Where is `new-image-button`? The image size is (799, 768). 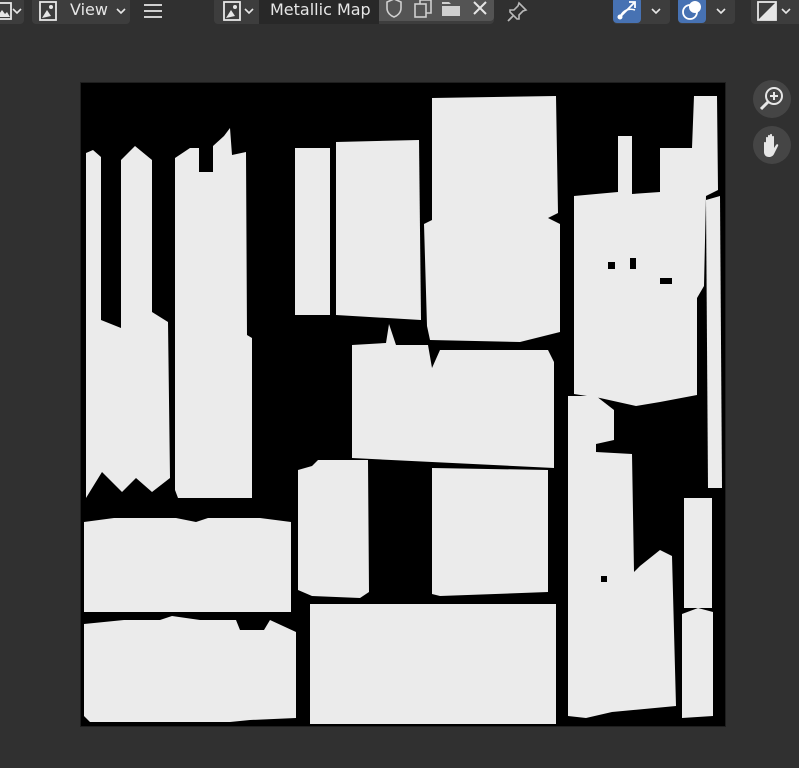
new-image-button is located at coordinates (423, 10).